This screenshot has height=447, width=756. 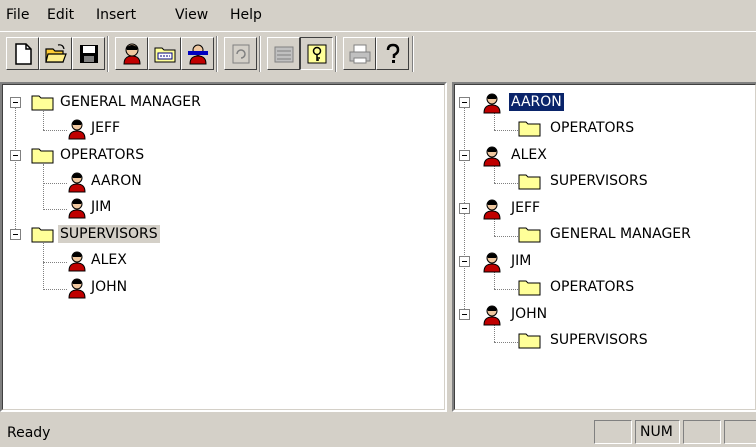 What do you see at coordinates (378, 429) in the screenshot?
I see `status-bar: Ready NUM` at bounding box center [378, 429].